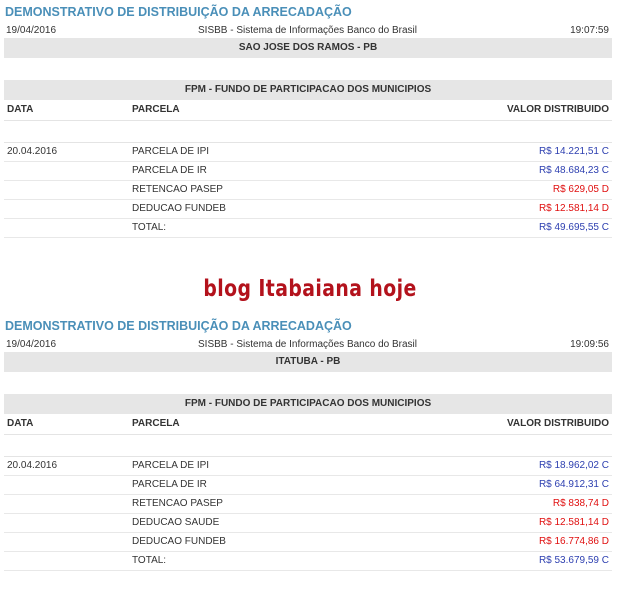 The width and height of the screenshot is (620, 600). I want to click on table-row: DEDUCAO FUNDEB R$ 16.774,86 D, so click(308, 542).